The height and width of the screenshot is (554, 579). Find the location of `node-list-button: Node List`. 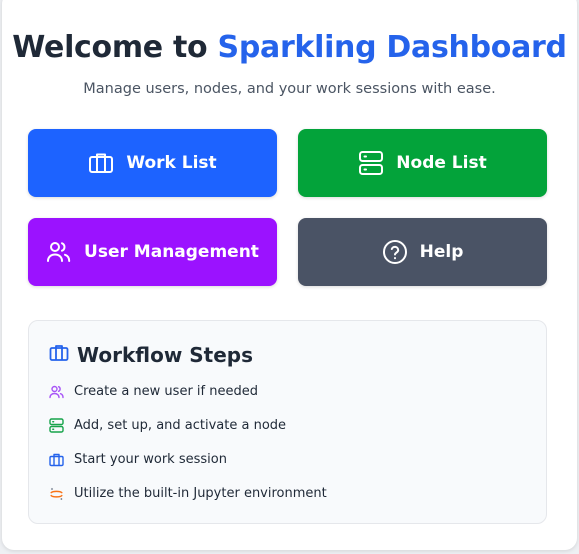

node-list-button: Node List is located at coordinates (422, 163).